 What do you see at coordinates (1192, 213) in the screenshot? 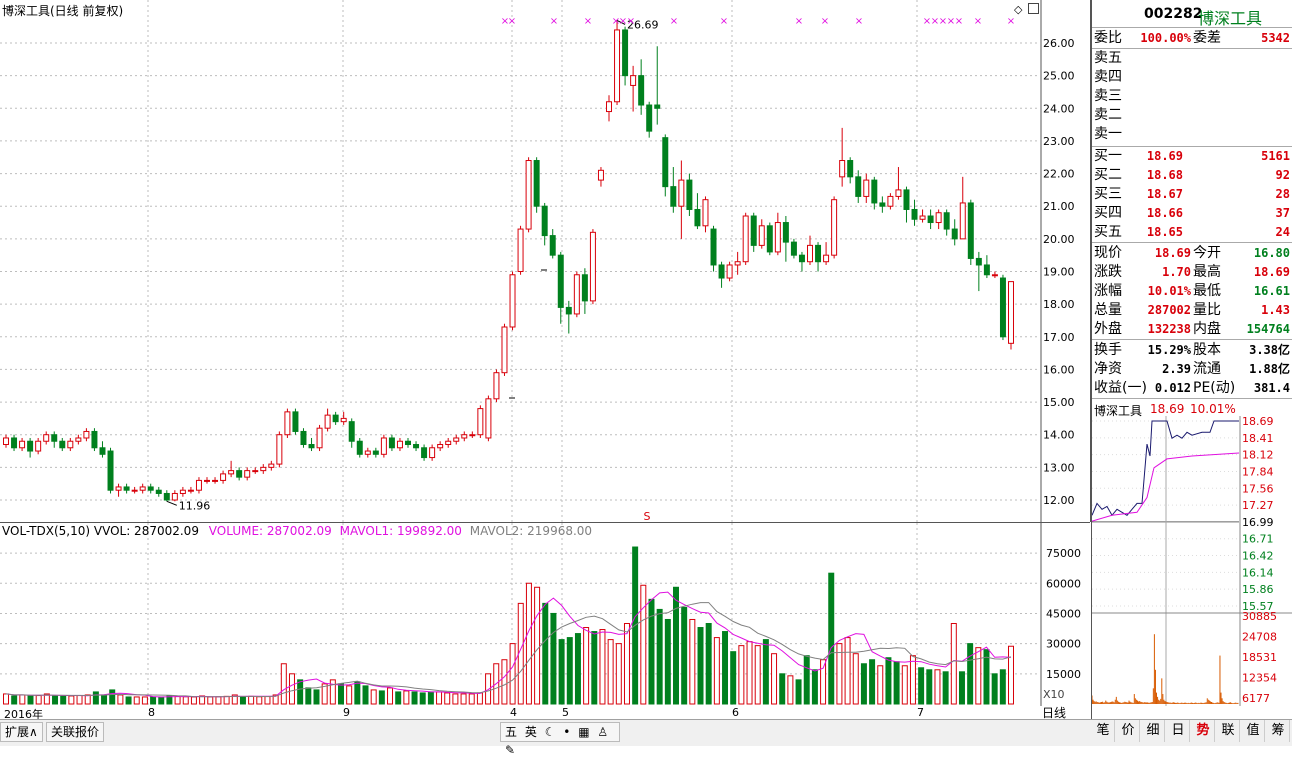
I see `buy-row: 买四 18.66 37` at bounding box center [1192, 213].